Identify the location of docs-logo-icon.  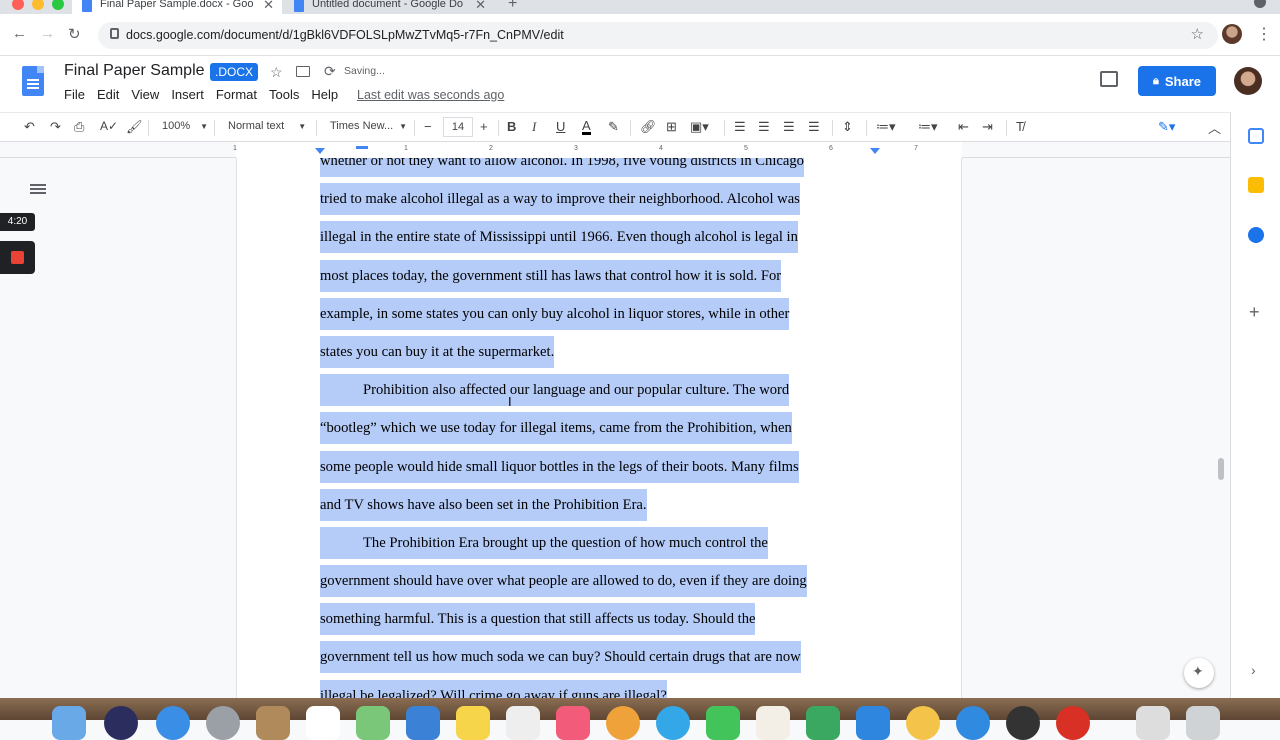
(33, 81).